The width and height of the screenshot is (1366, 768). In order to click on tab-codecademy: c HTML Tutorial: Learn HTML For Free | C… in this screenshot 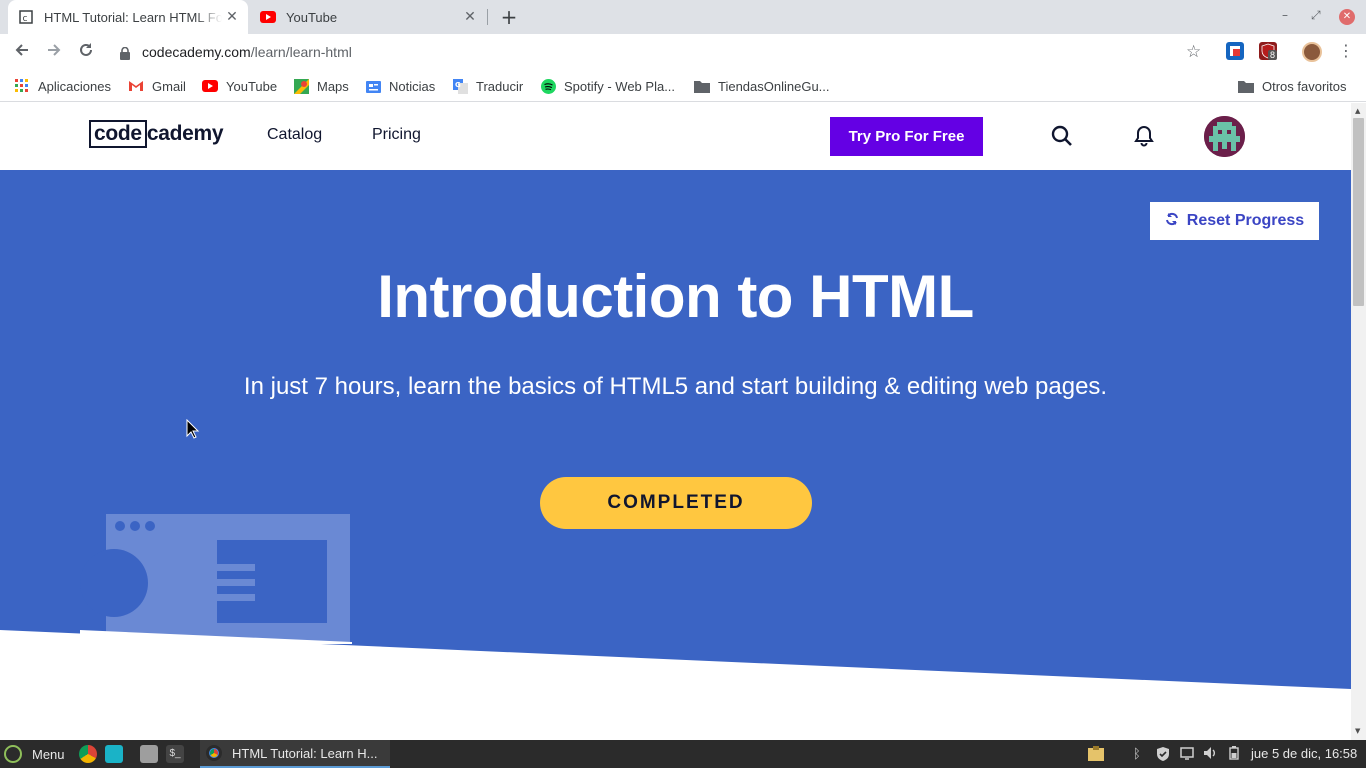, I will do `click(128, 17)`.